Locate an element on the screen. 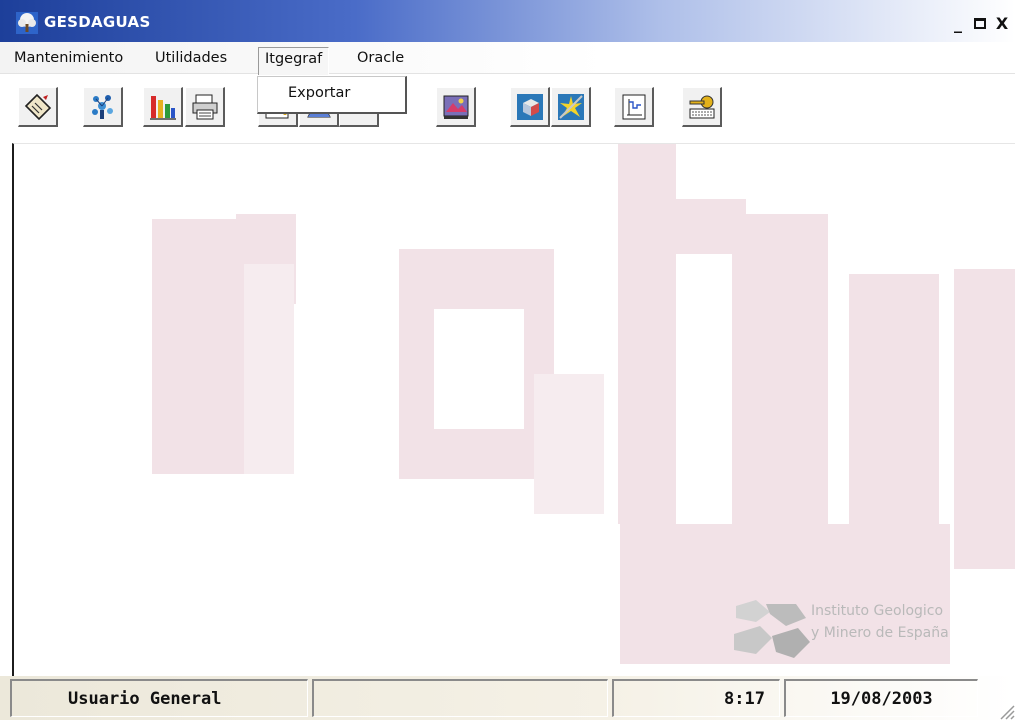 The height and width of the screenshot is (720, 1015). status-user: Usuario General is located at coordinates (145, 698).